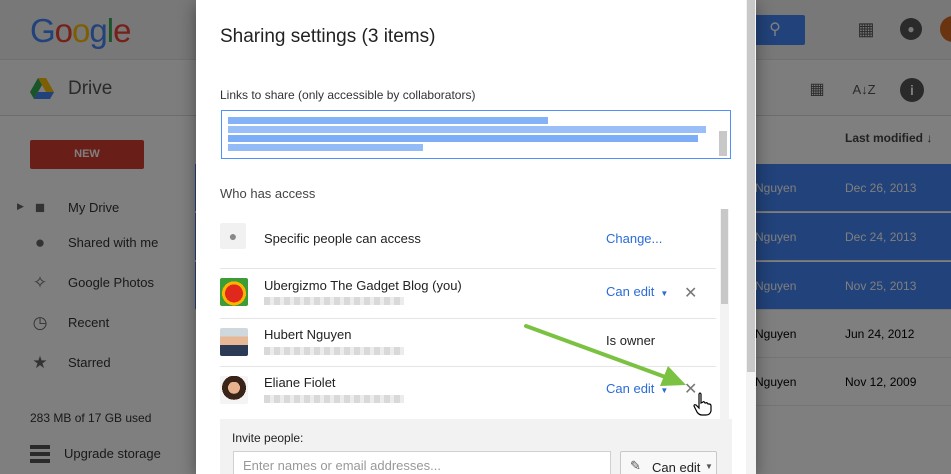 This screenshot has height=474, width=951. I want to click on people-icon: ●, so click(233, 236).